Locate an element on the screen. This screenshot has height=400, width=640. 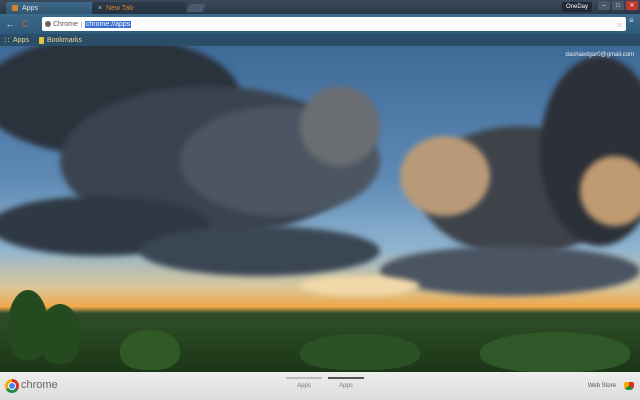
chrome-page-icon is located at coordinates (48, 24).